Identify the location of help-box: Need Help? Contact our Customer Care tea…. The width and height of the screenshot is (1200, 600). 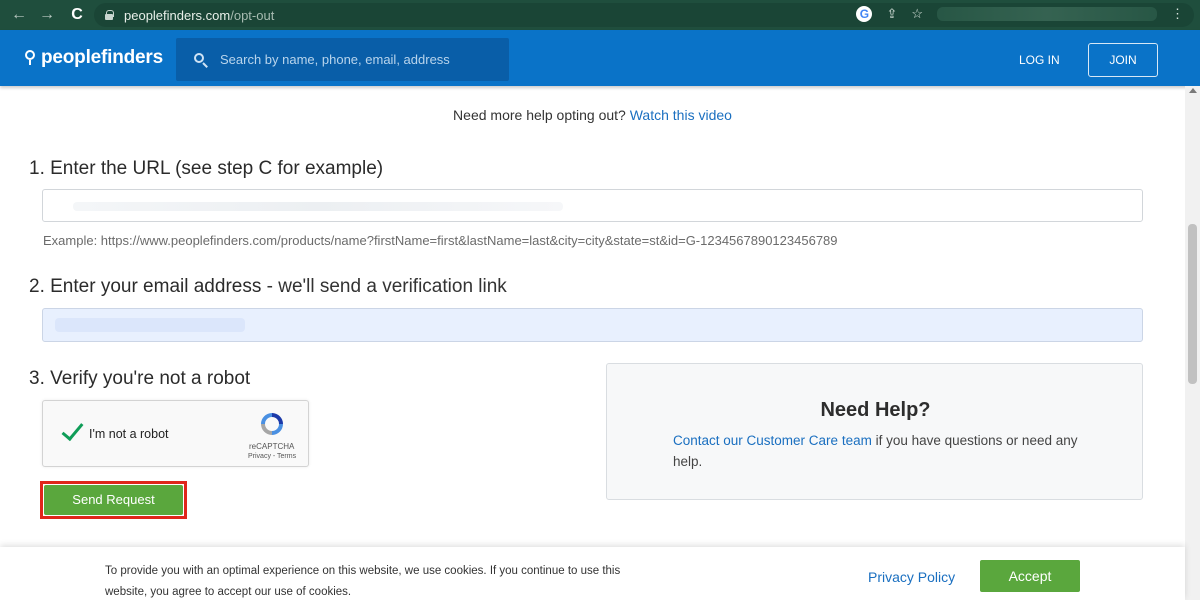
(874, 431).